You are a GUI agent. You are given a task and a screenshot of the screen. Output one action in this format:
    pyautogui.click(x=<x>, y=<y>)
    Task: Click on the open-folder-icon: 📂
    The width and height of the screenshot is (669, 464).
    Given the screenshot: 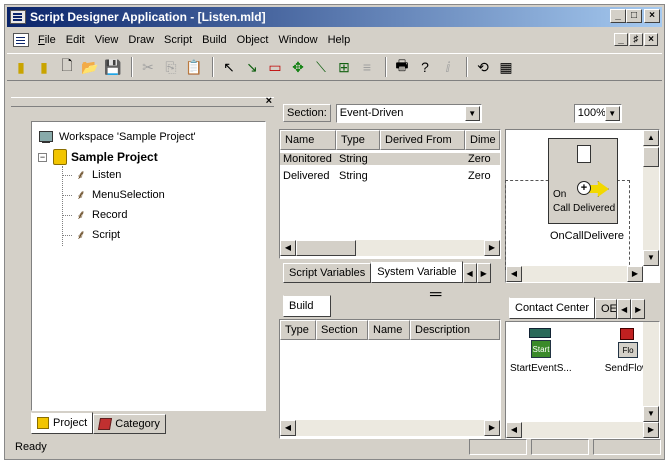 What is the action you would take?
    pyautogui.click(x=90, y=67)
    